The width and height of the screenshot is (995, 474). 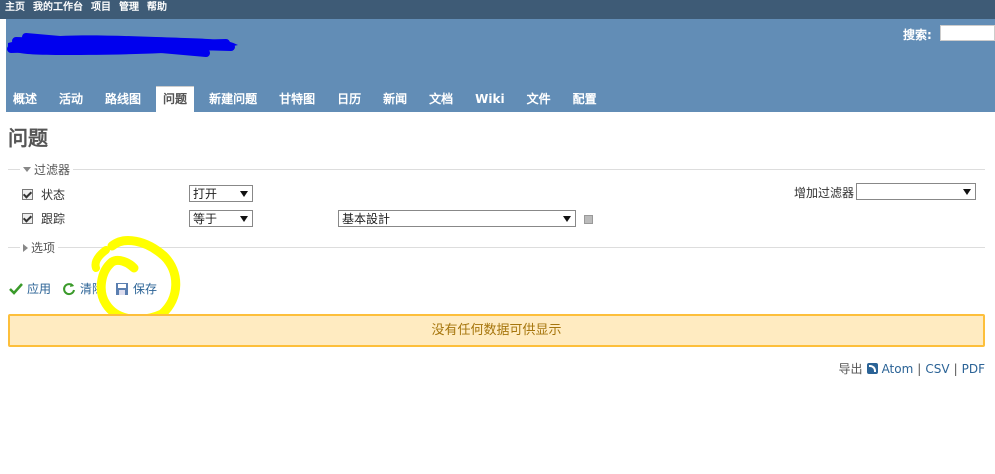 I want to click on filter-status-checkbox, so click(x=27, y=194).